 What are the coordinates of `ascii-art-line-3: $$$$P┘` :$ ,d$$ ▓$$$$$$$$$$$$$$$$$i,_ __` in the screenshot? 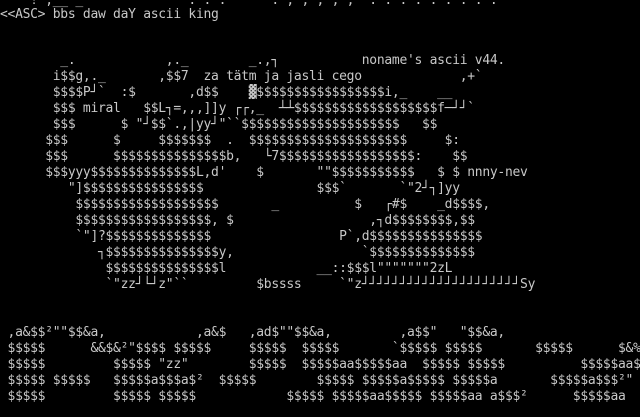 It's located at (226, 92).